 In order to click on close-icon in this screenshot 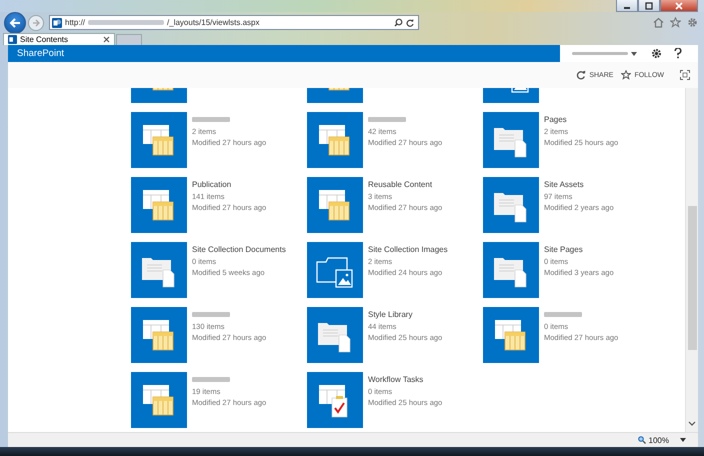, I will do `click(679, 6)`.